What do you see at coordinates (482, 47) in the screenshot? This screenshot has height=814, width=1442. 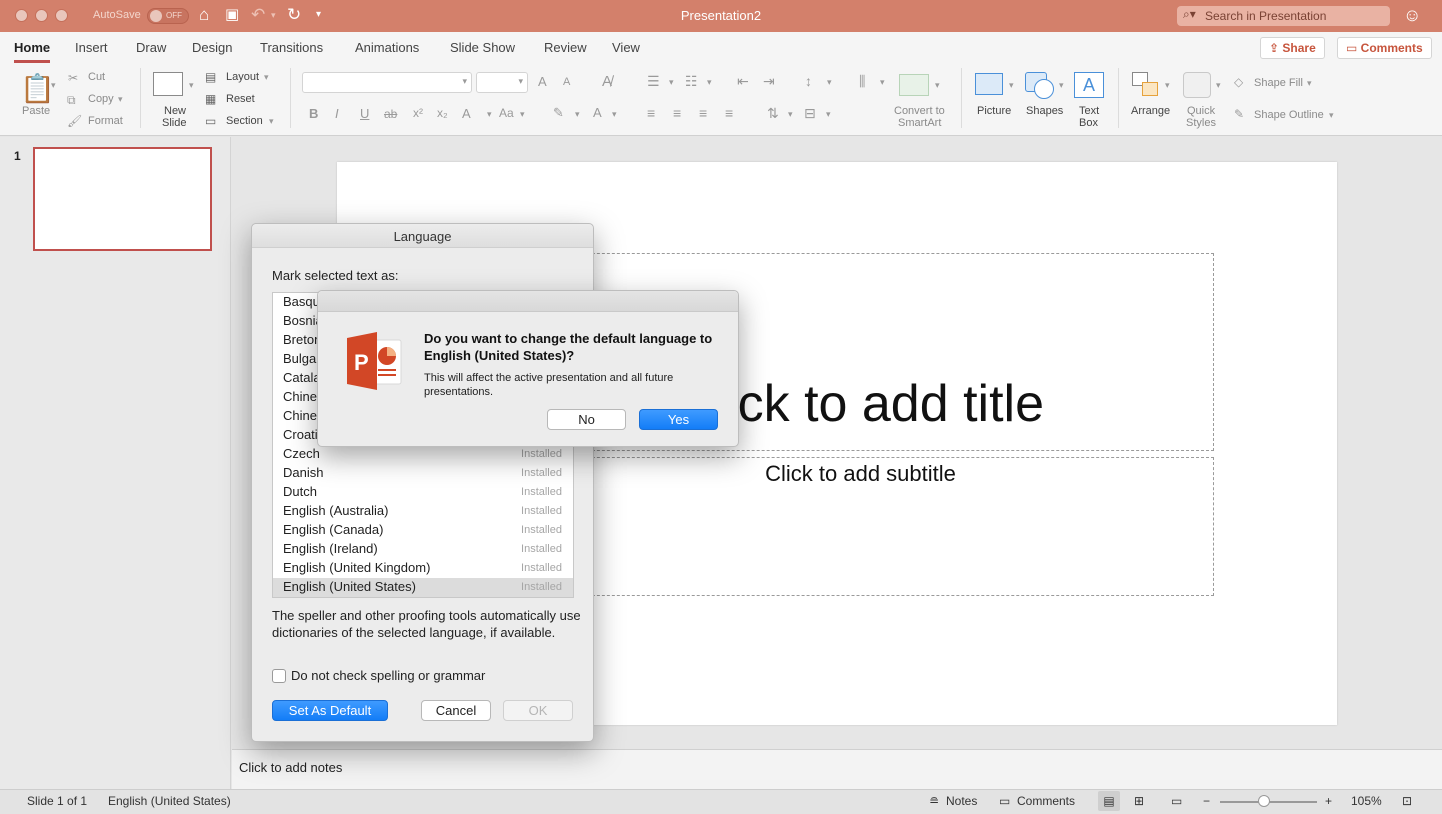 I see `tab-slide-show: Slide Show` at bounding box center [482, 47].